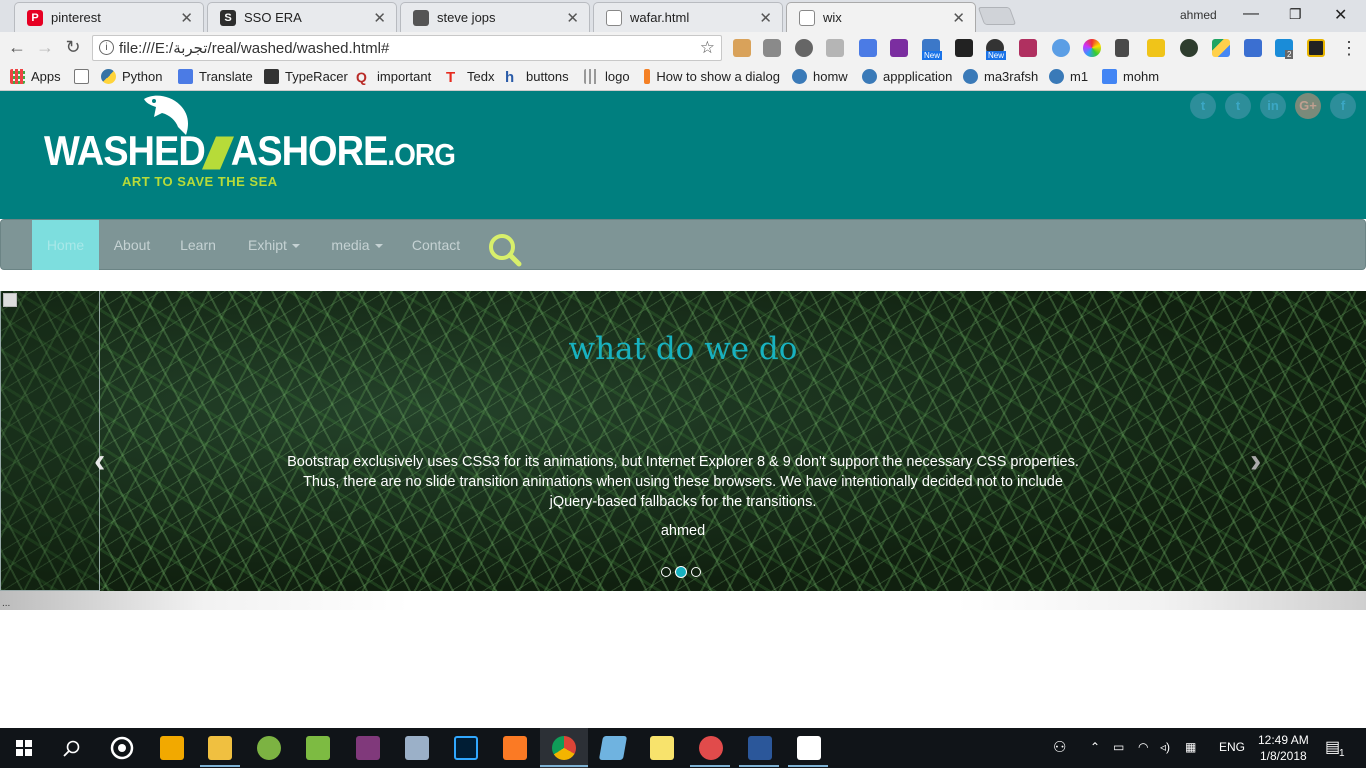  I want to click on chrome-icon, so click(564, 748).